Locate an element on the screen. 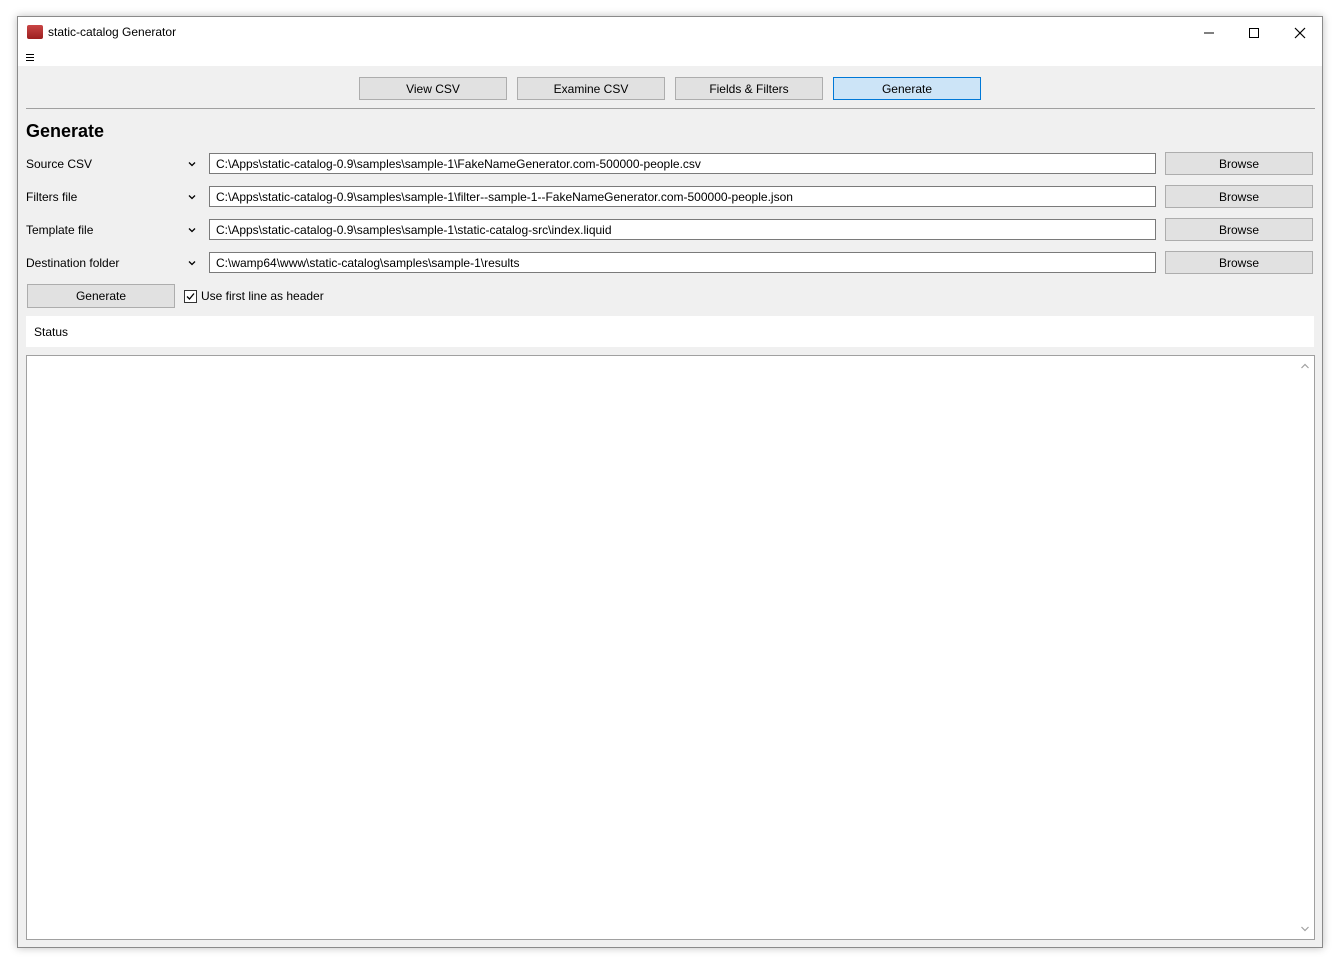  menu-bar is located at coordinates (670, 57).